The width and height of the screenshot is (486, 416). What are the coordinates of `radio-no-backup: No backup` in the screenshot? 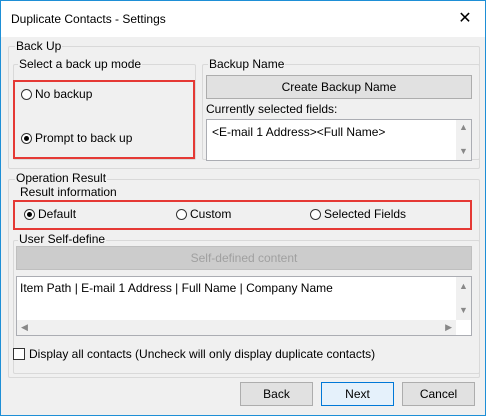 It's located at (56, 94).